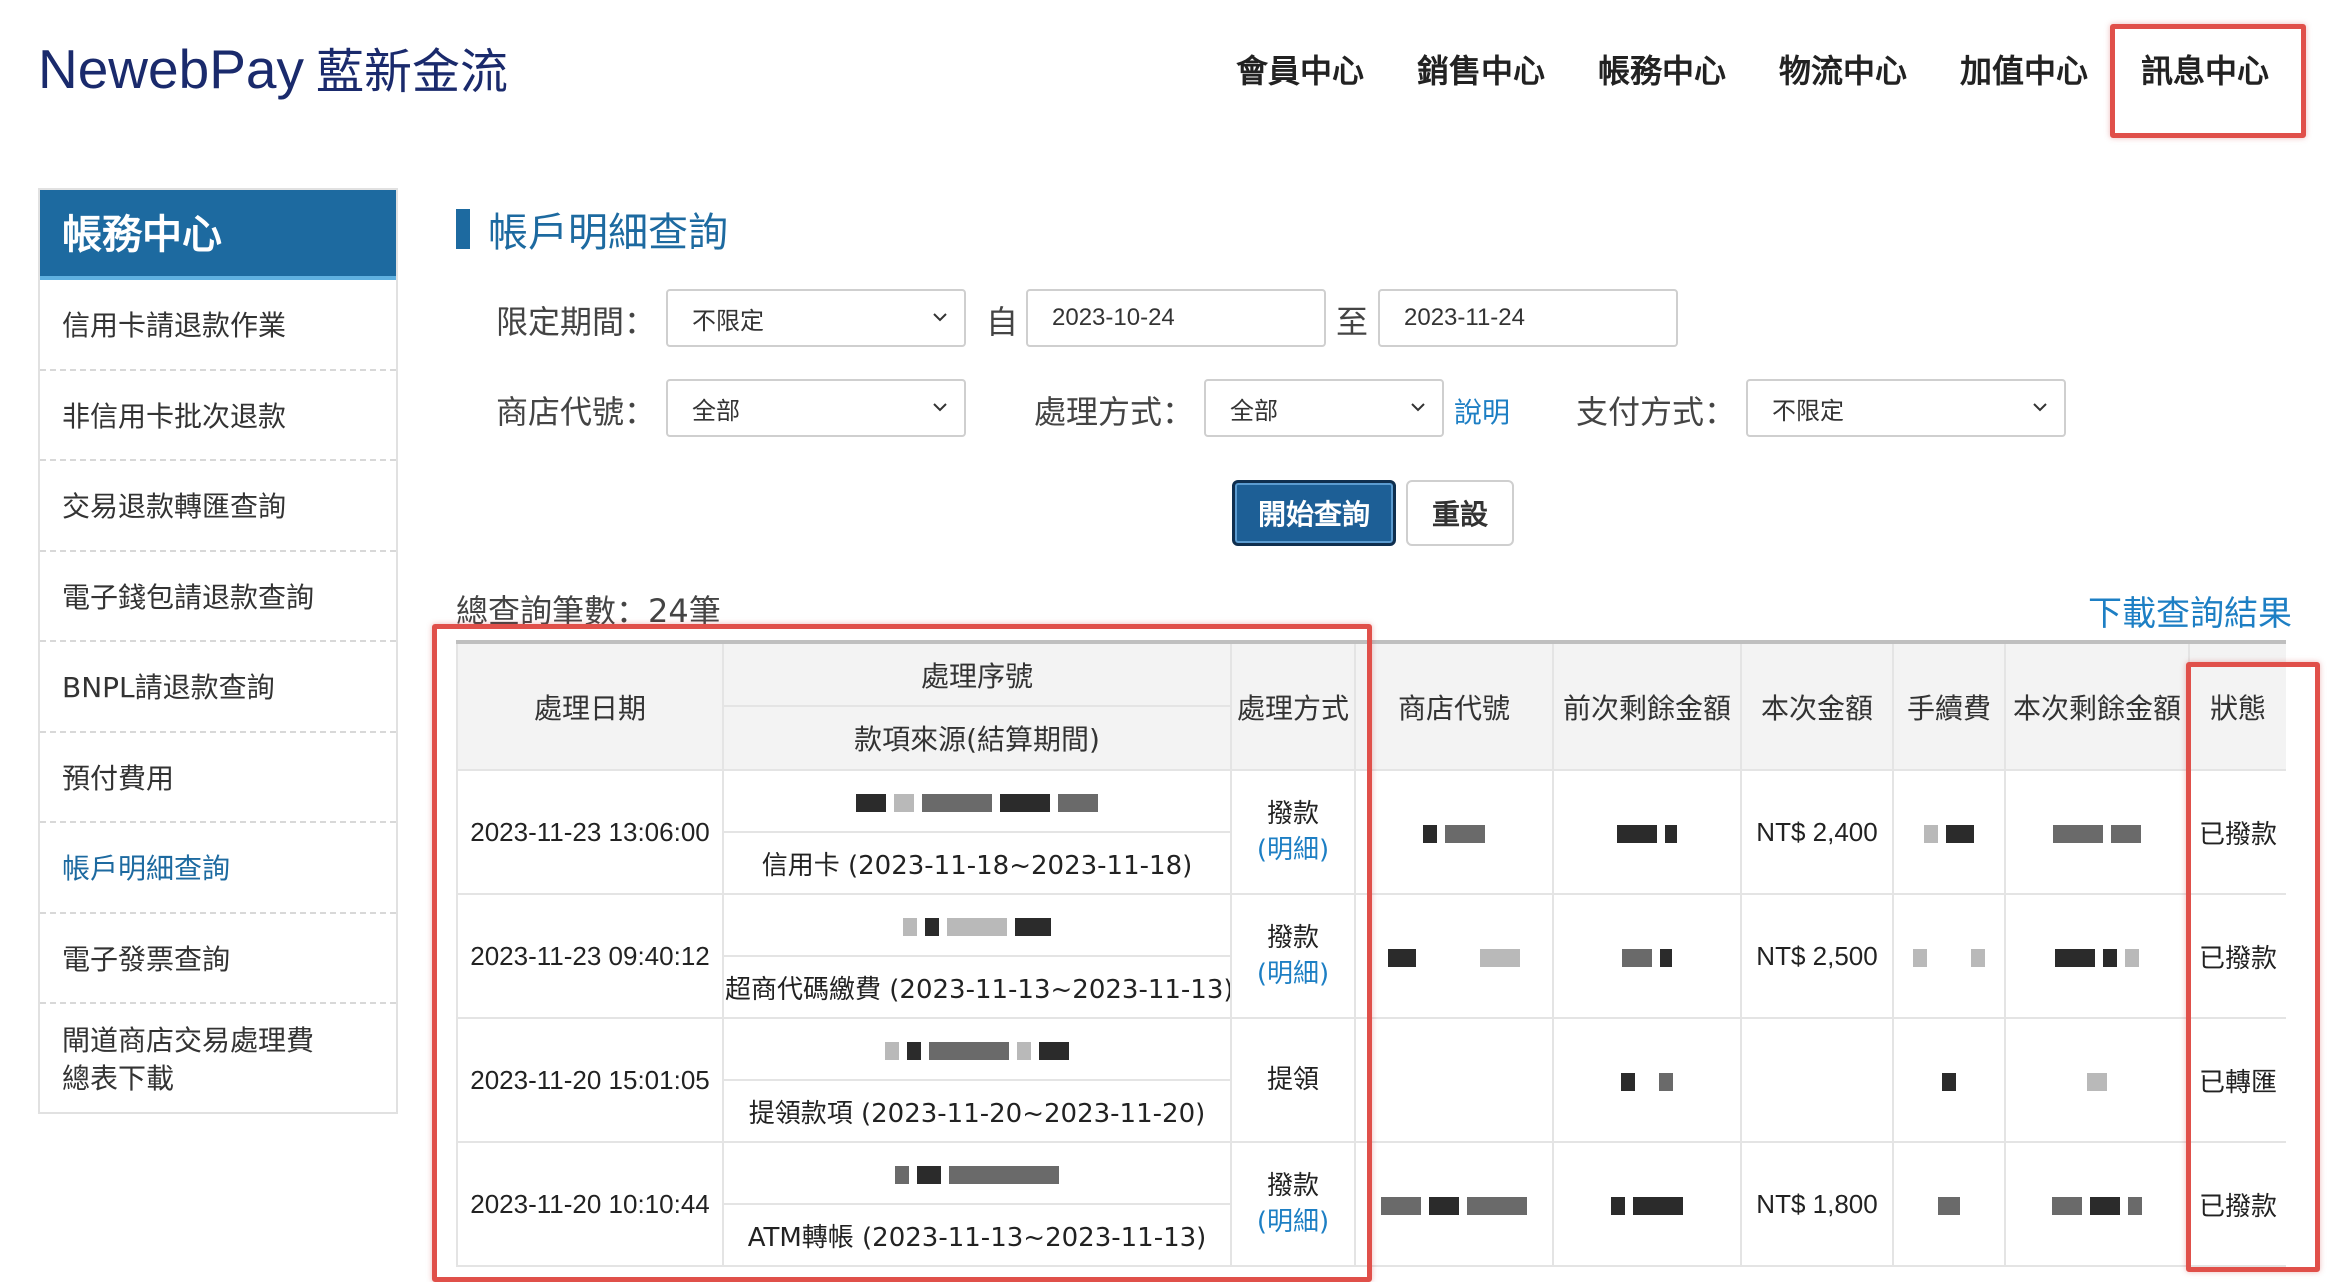  I want to click on result-count: 總查詢筆數：24筆, so click(588, 611).